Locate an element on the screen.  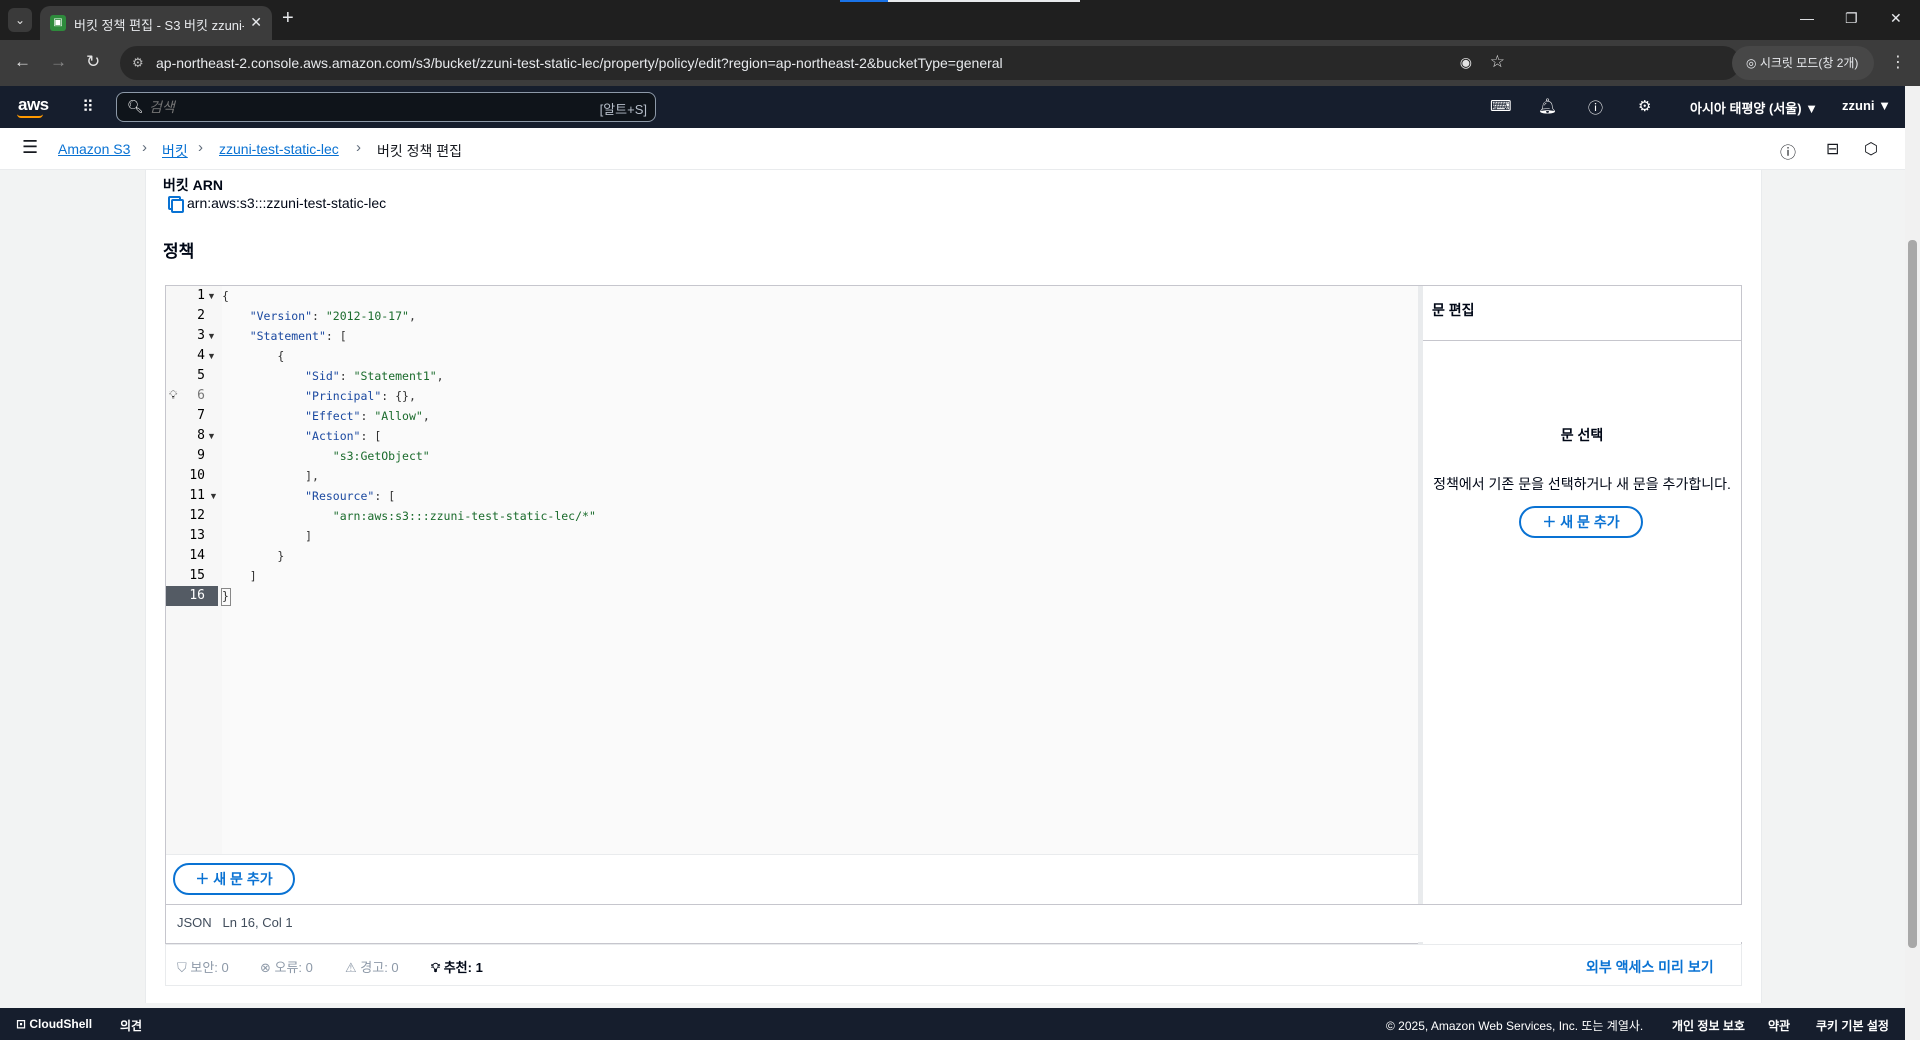
cloudshell-icon: ⌨ is located at coordinates (1501, 106).